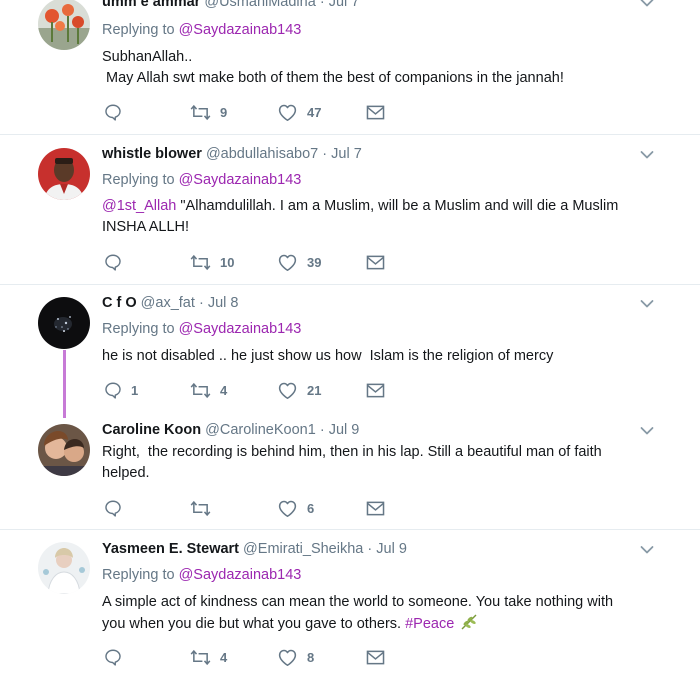  I want to click on man-portrait-avatar, so click(64, 174).